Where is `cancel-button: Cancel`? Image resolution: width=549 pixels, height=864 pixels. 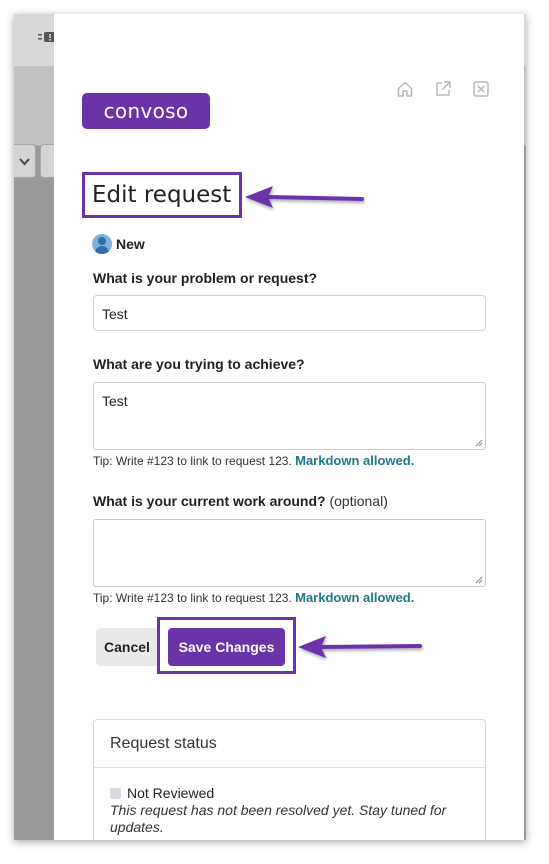
cancel-button: Cancel is located at coordinates (127, 647).